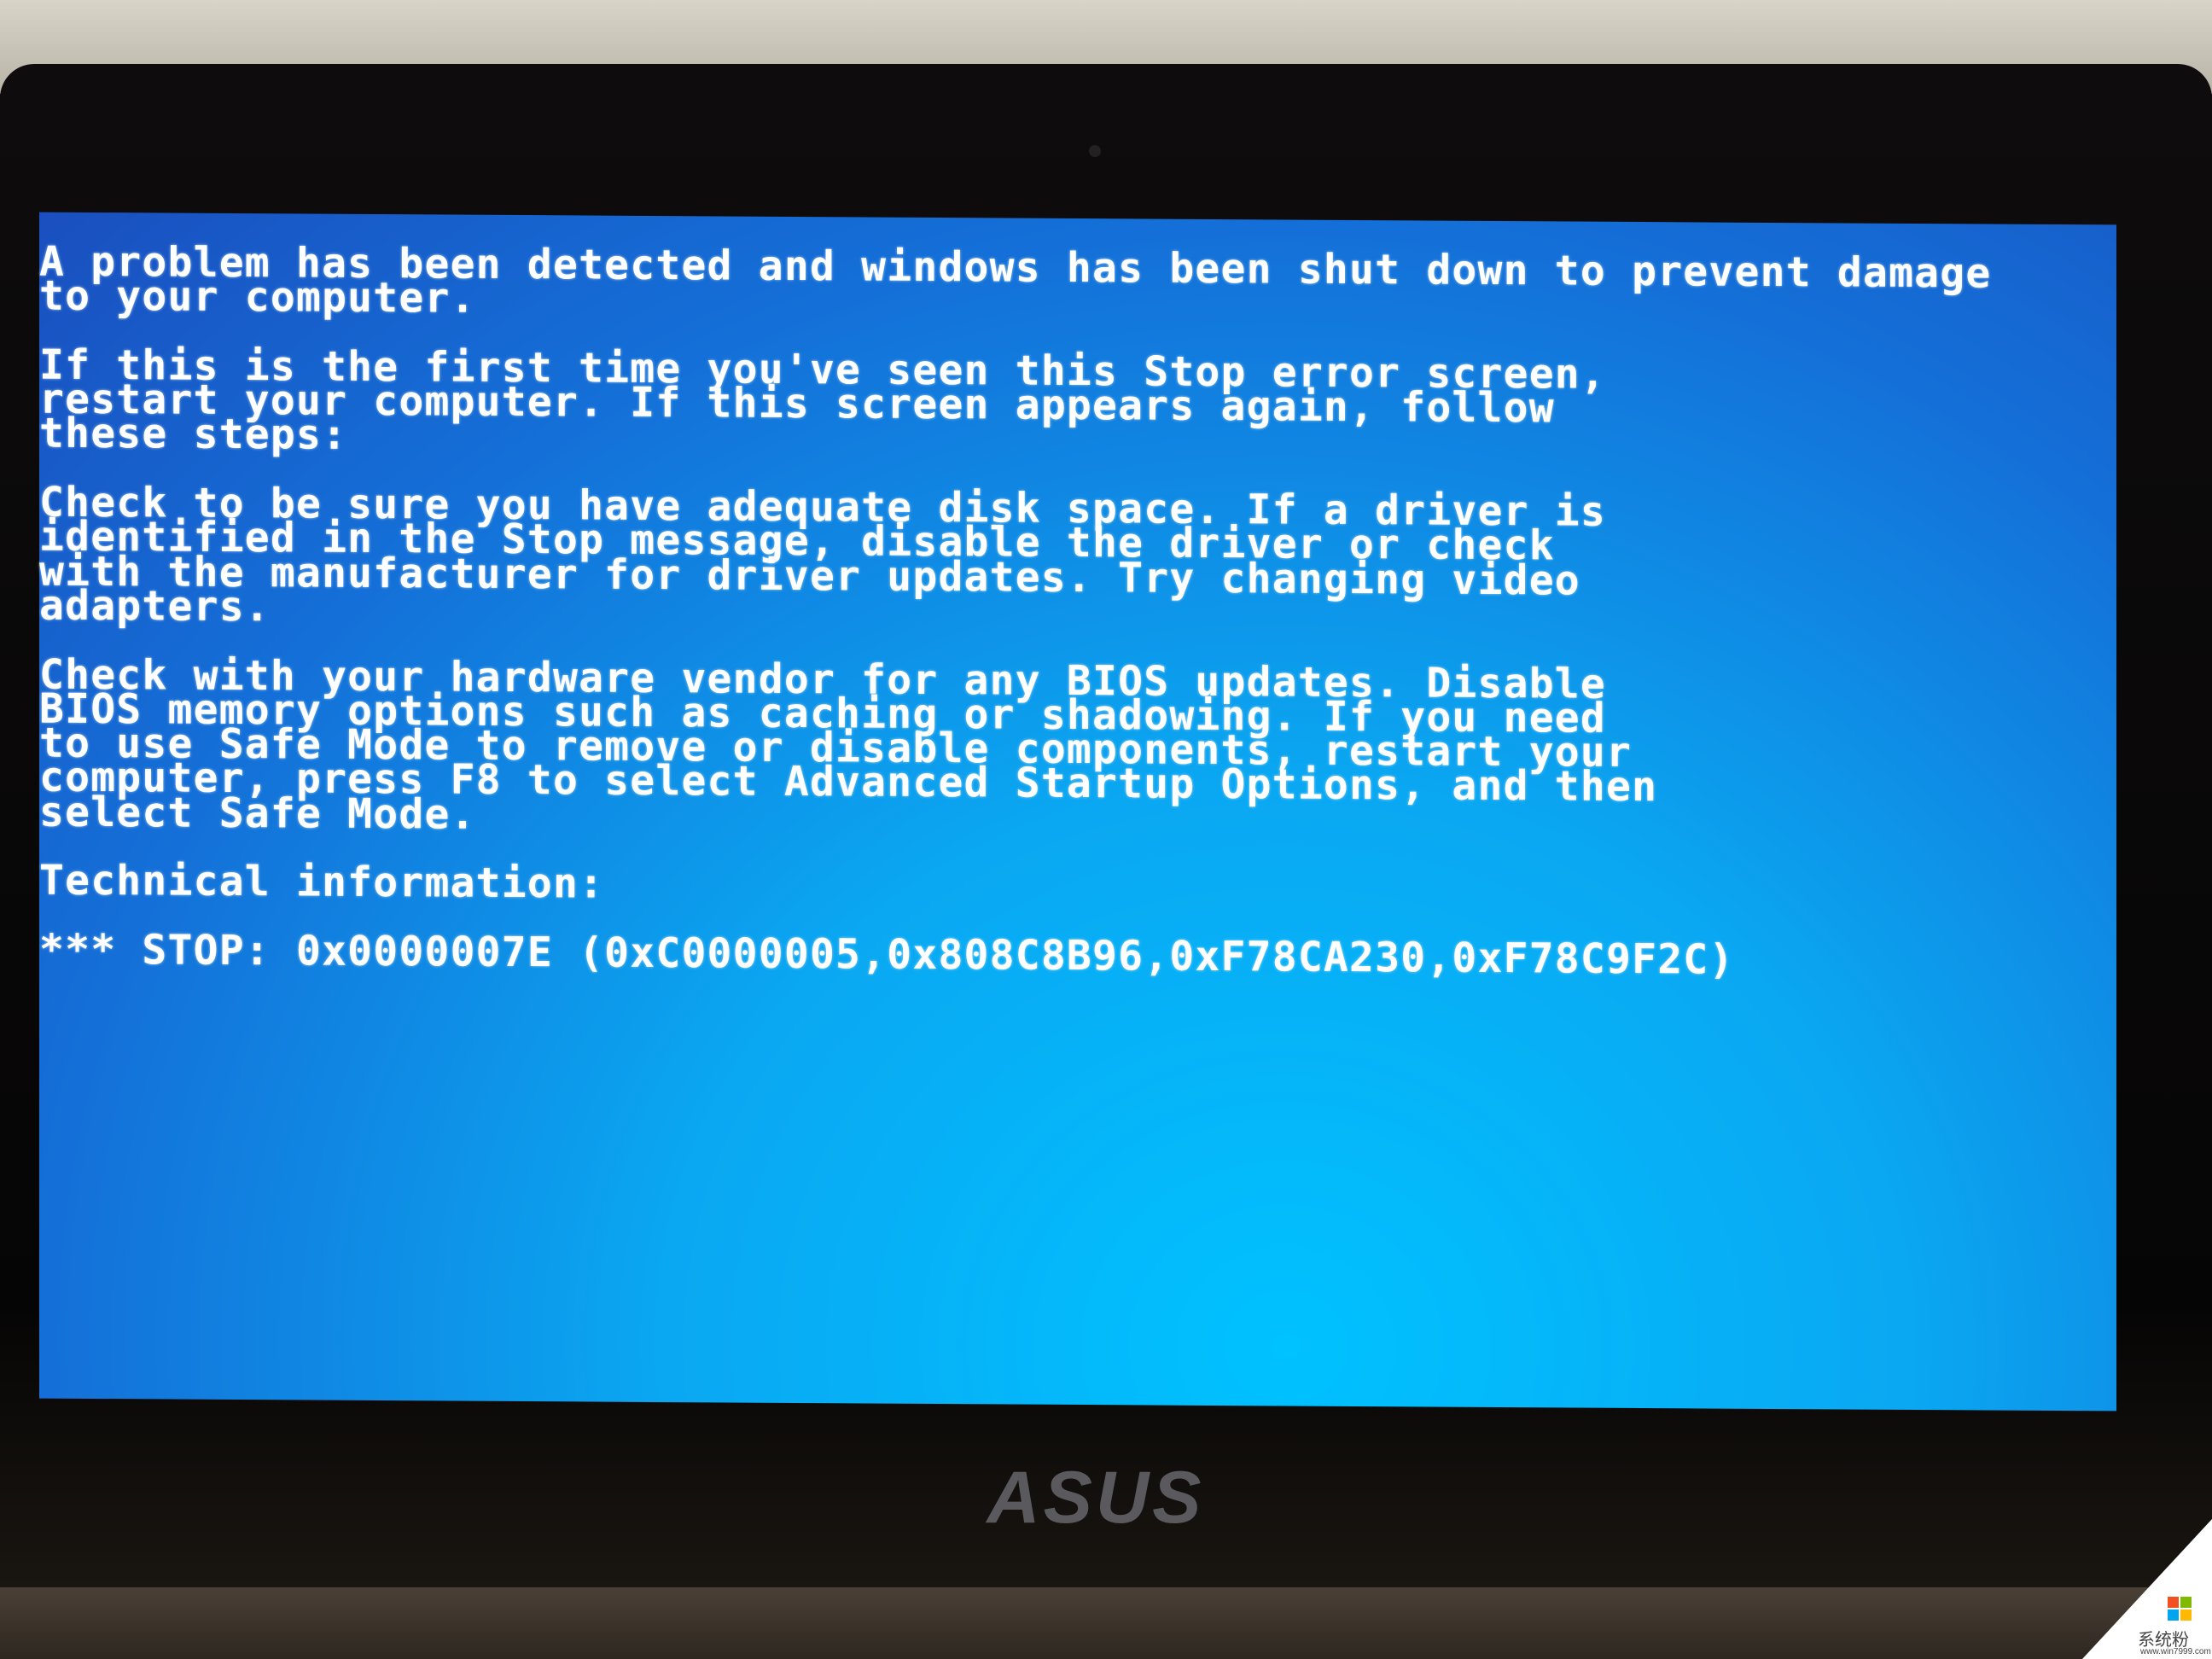 The height and width of the screenshot is (1659, 2212). Describe the element at coordinates (1106, 1623) in the screenshot. I see `laptop-base` at that location.